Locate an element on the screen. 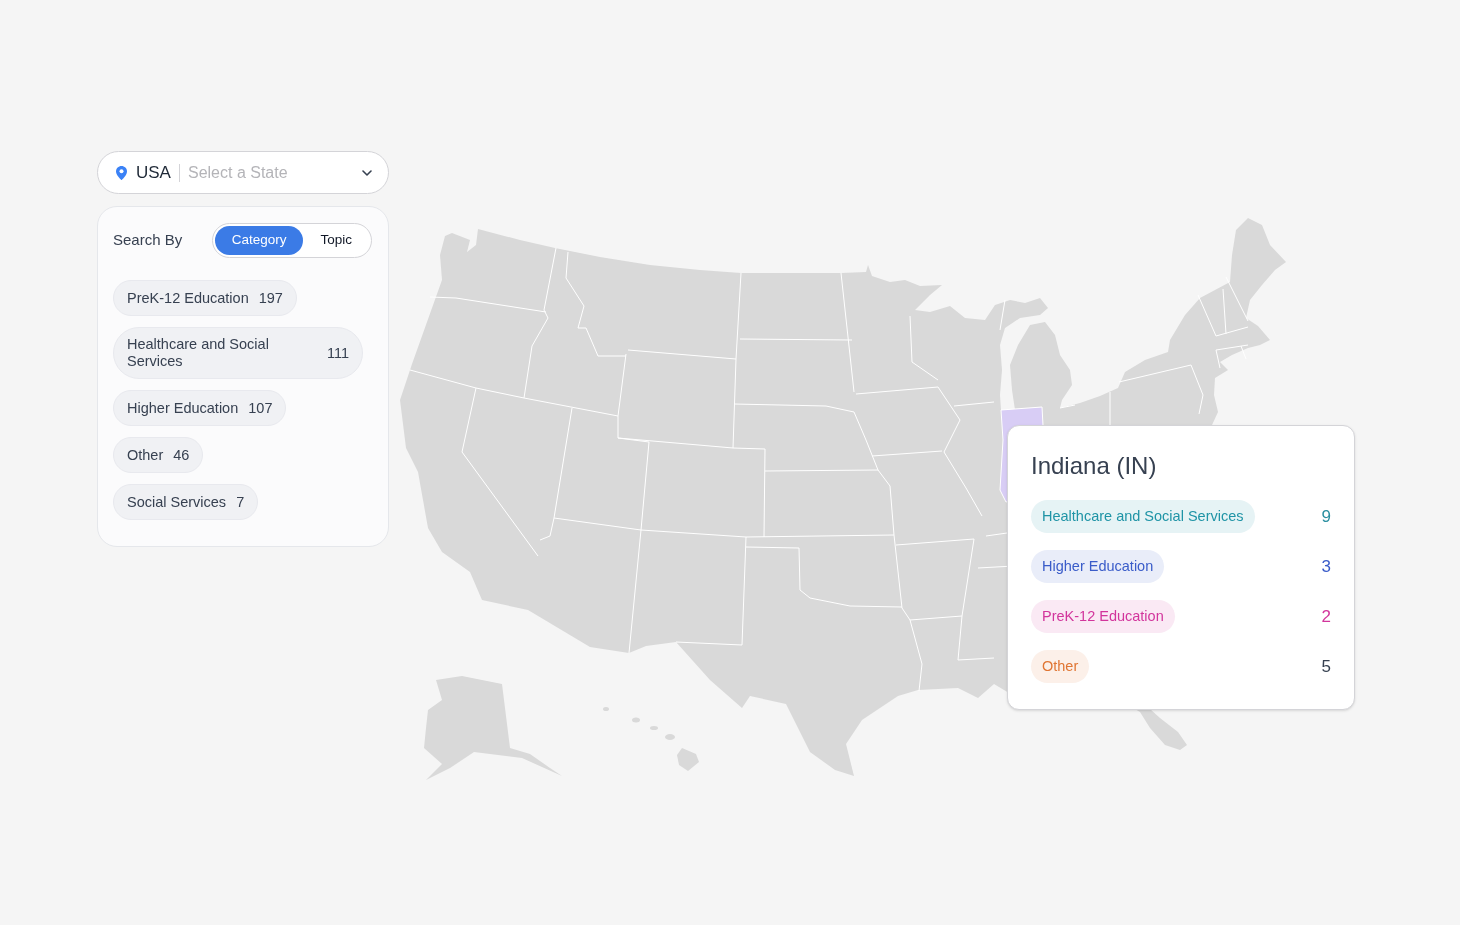 The width and height of the screenshot is (1460, 925). count-text: 3 is located at coordinates (1326, 566).